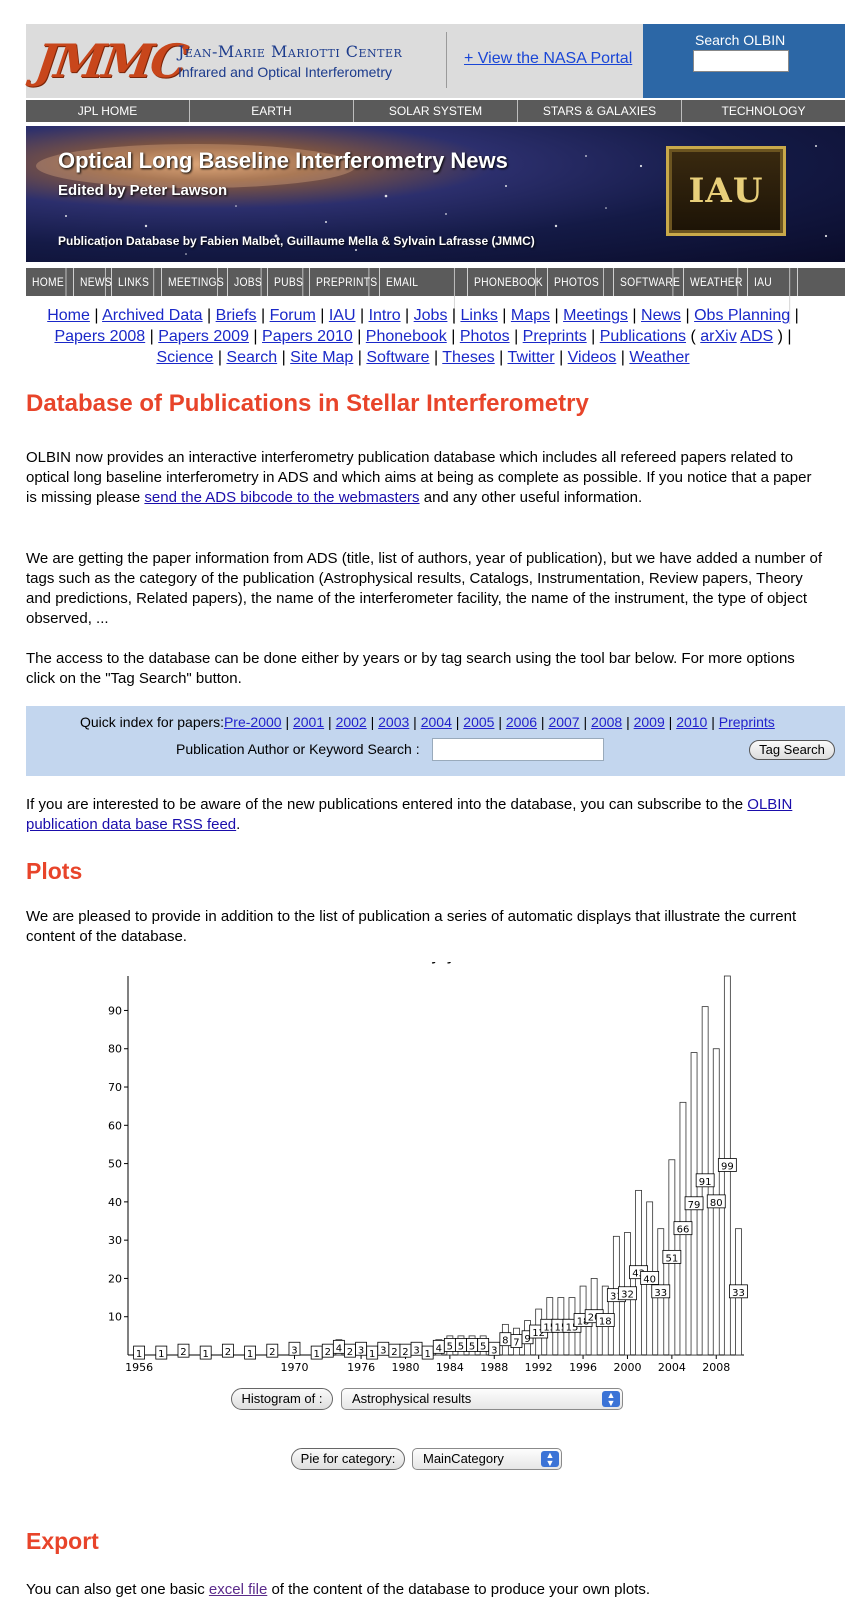 Image resolution: width=845 pixels, height=1606 pixels. I want to click on section-nav-phonebook: PHONEBOOK, so click(508, 282).